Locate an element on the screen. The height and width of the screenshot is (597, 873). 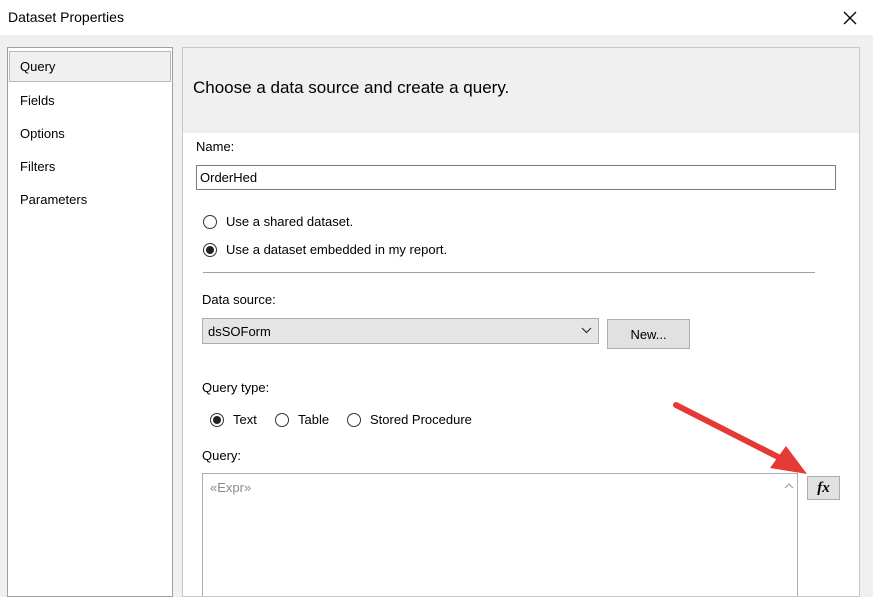
shared-dataset-radio: Use a shared dataset. is located at coordinates (278, 221).